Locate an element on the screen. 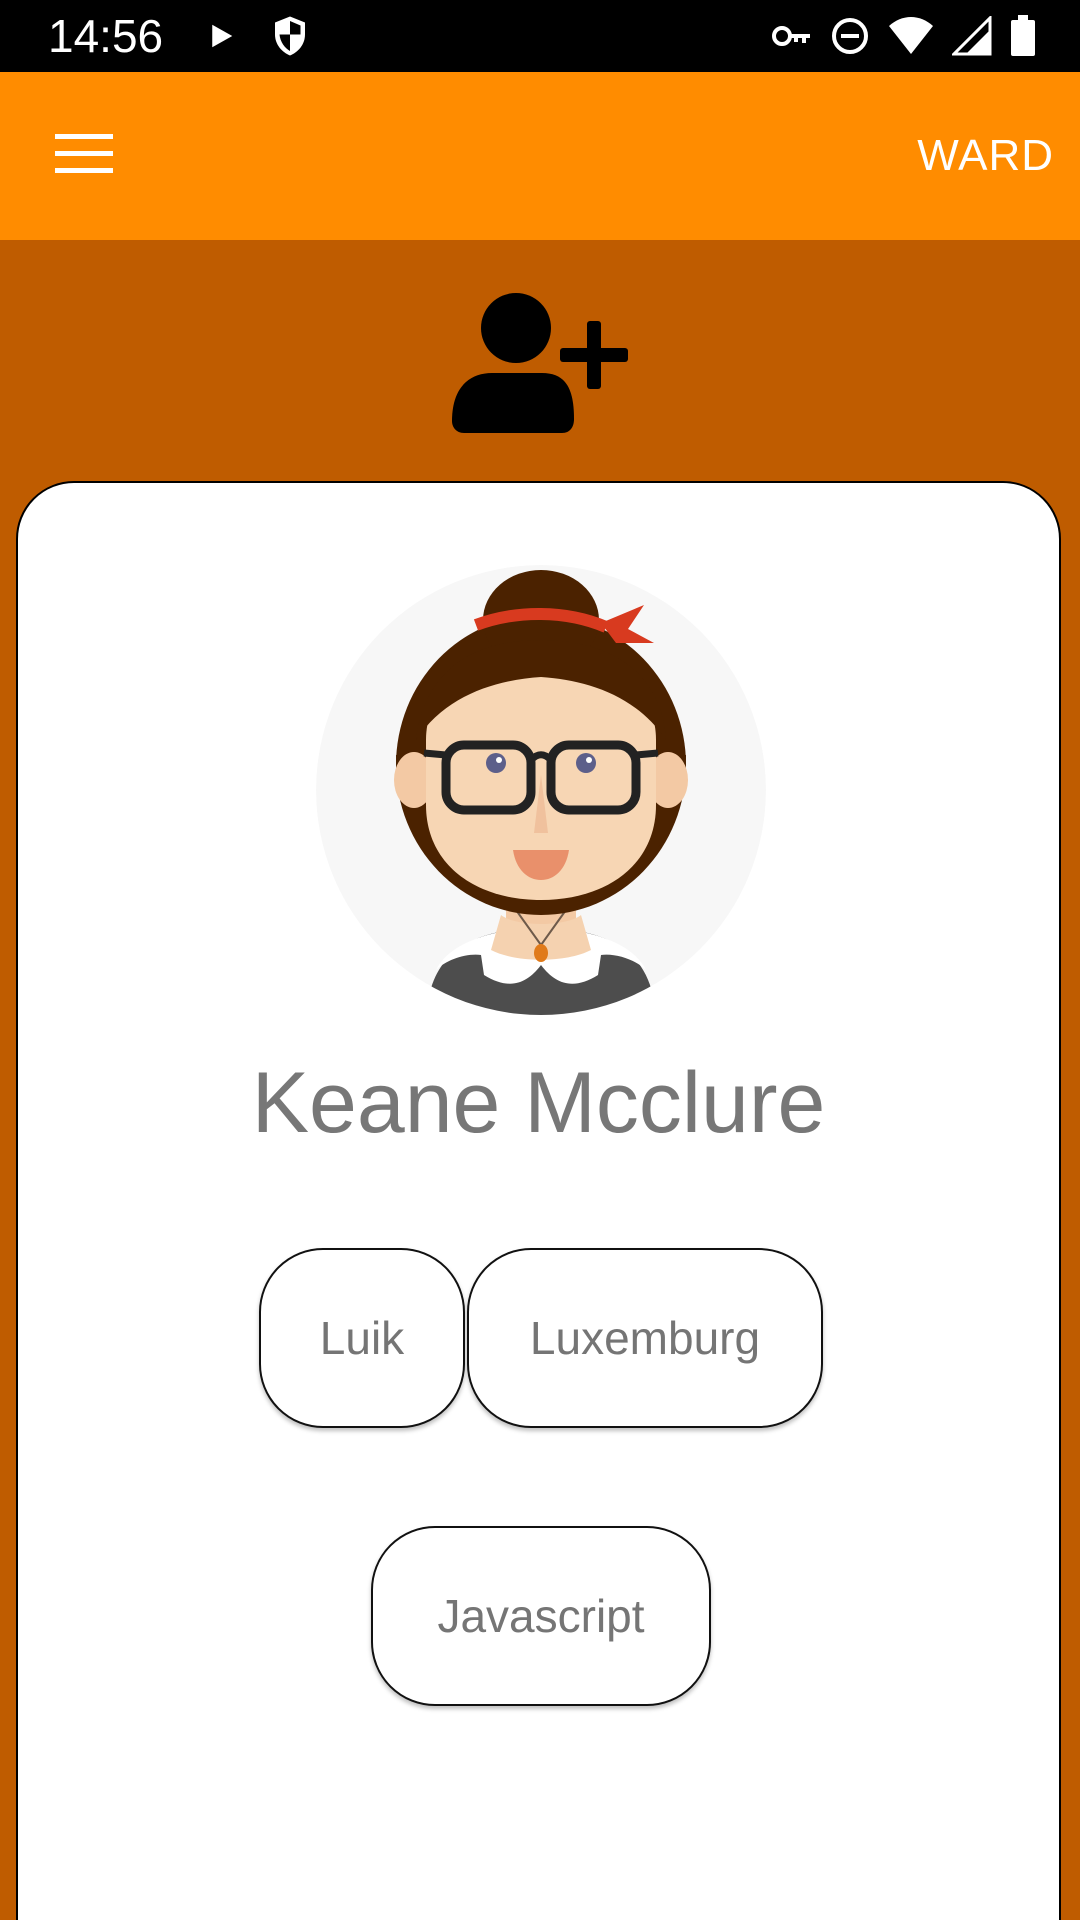 This screenshot has width=1080, height=1920. chip-label: Luik is located at coordinates (362, 1338).